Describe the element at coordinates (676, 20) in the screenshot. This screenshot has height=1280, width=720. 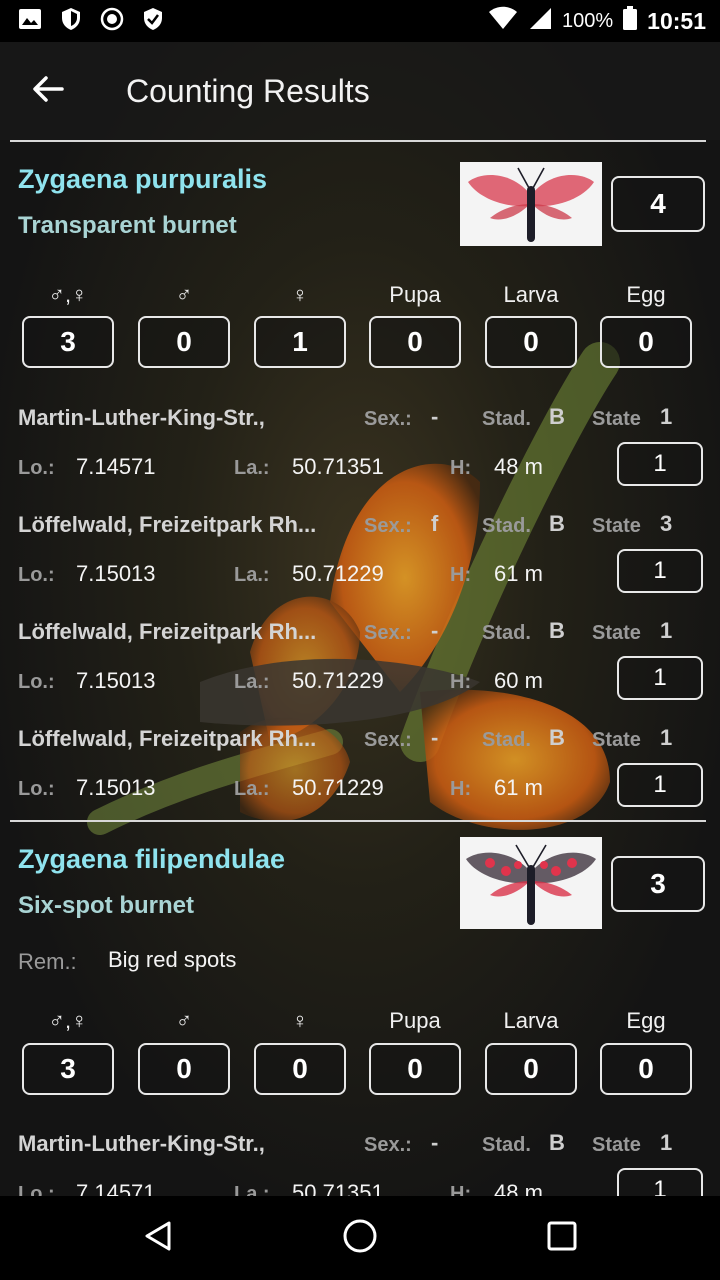
I see `clock: 10:51` at that location.